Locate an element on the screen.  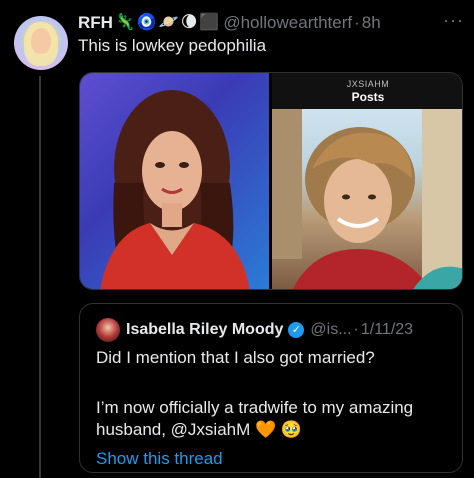
posts-title: Posts is located at coordinates (368, 97).